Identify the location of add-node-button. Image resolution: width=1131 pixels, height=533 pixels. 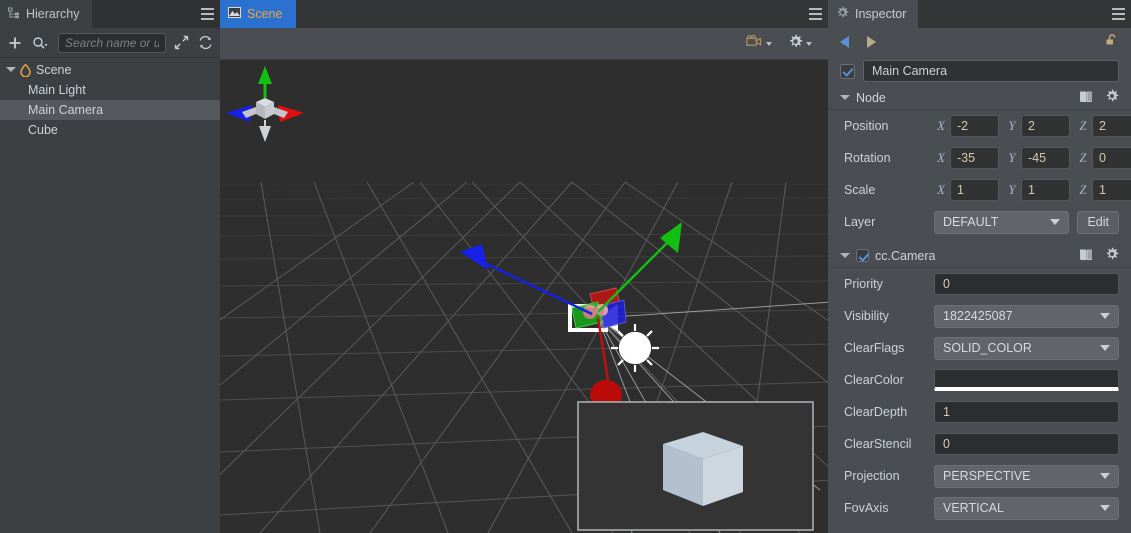
(15, 43).